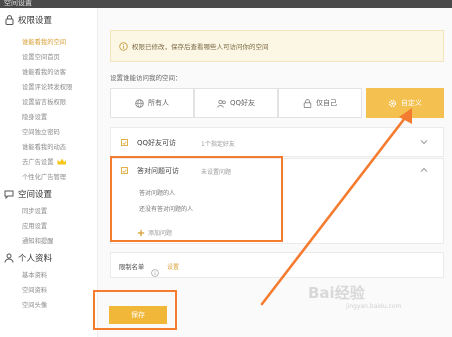 The image size is (452, 337). I want to click on baidu-watermark-url: jingyan.baidu.com, so click(374, 306).